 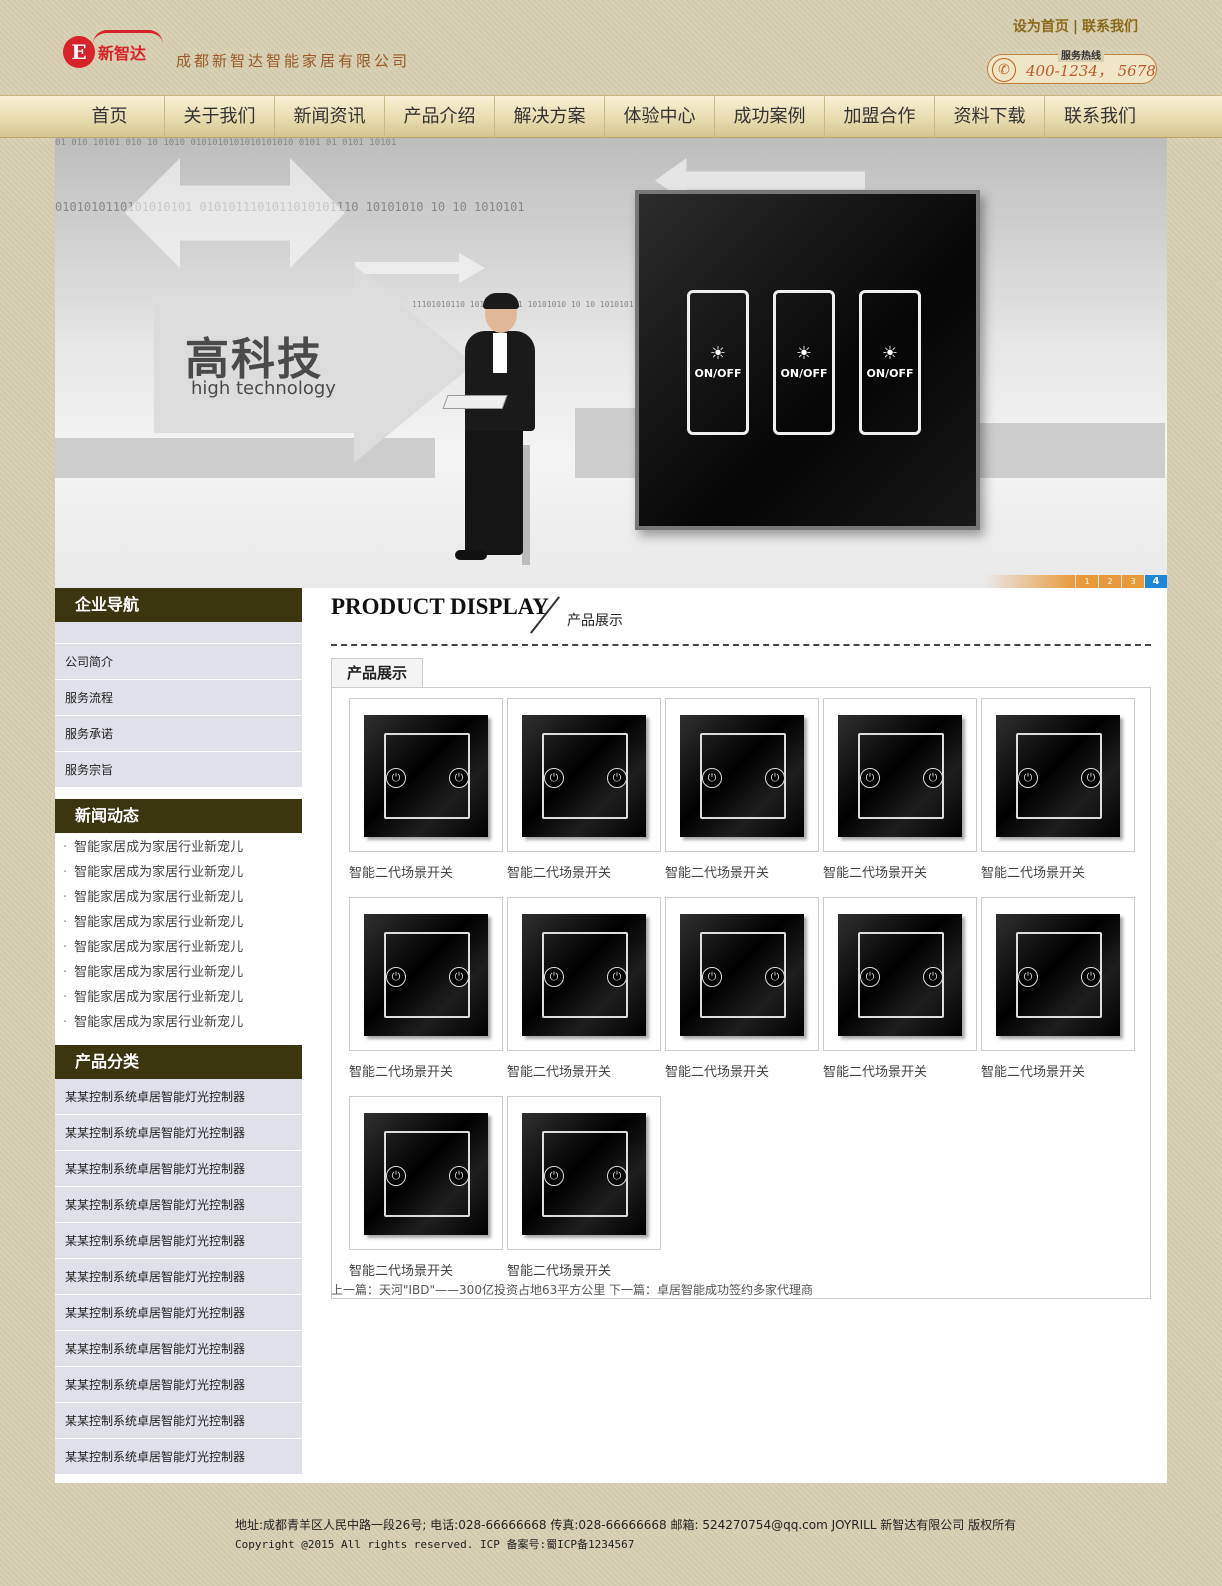 I want to click on pager-dot: 3, so click(x=1133, y=581).